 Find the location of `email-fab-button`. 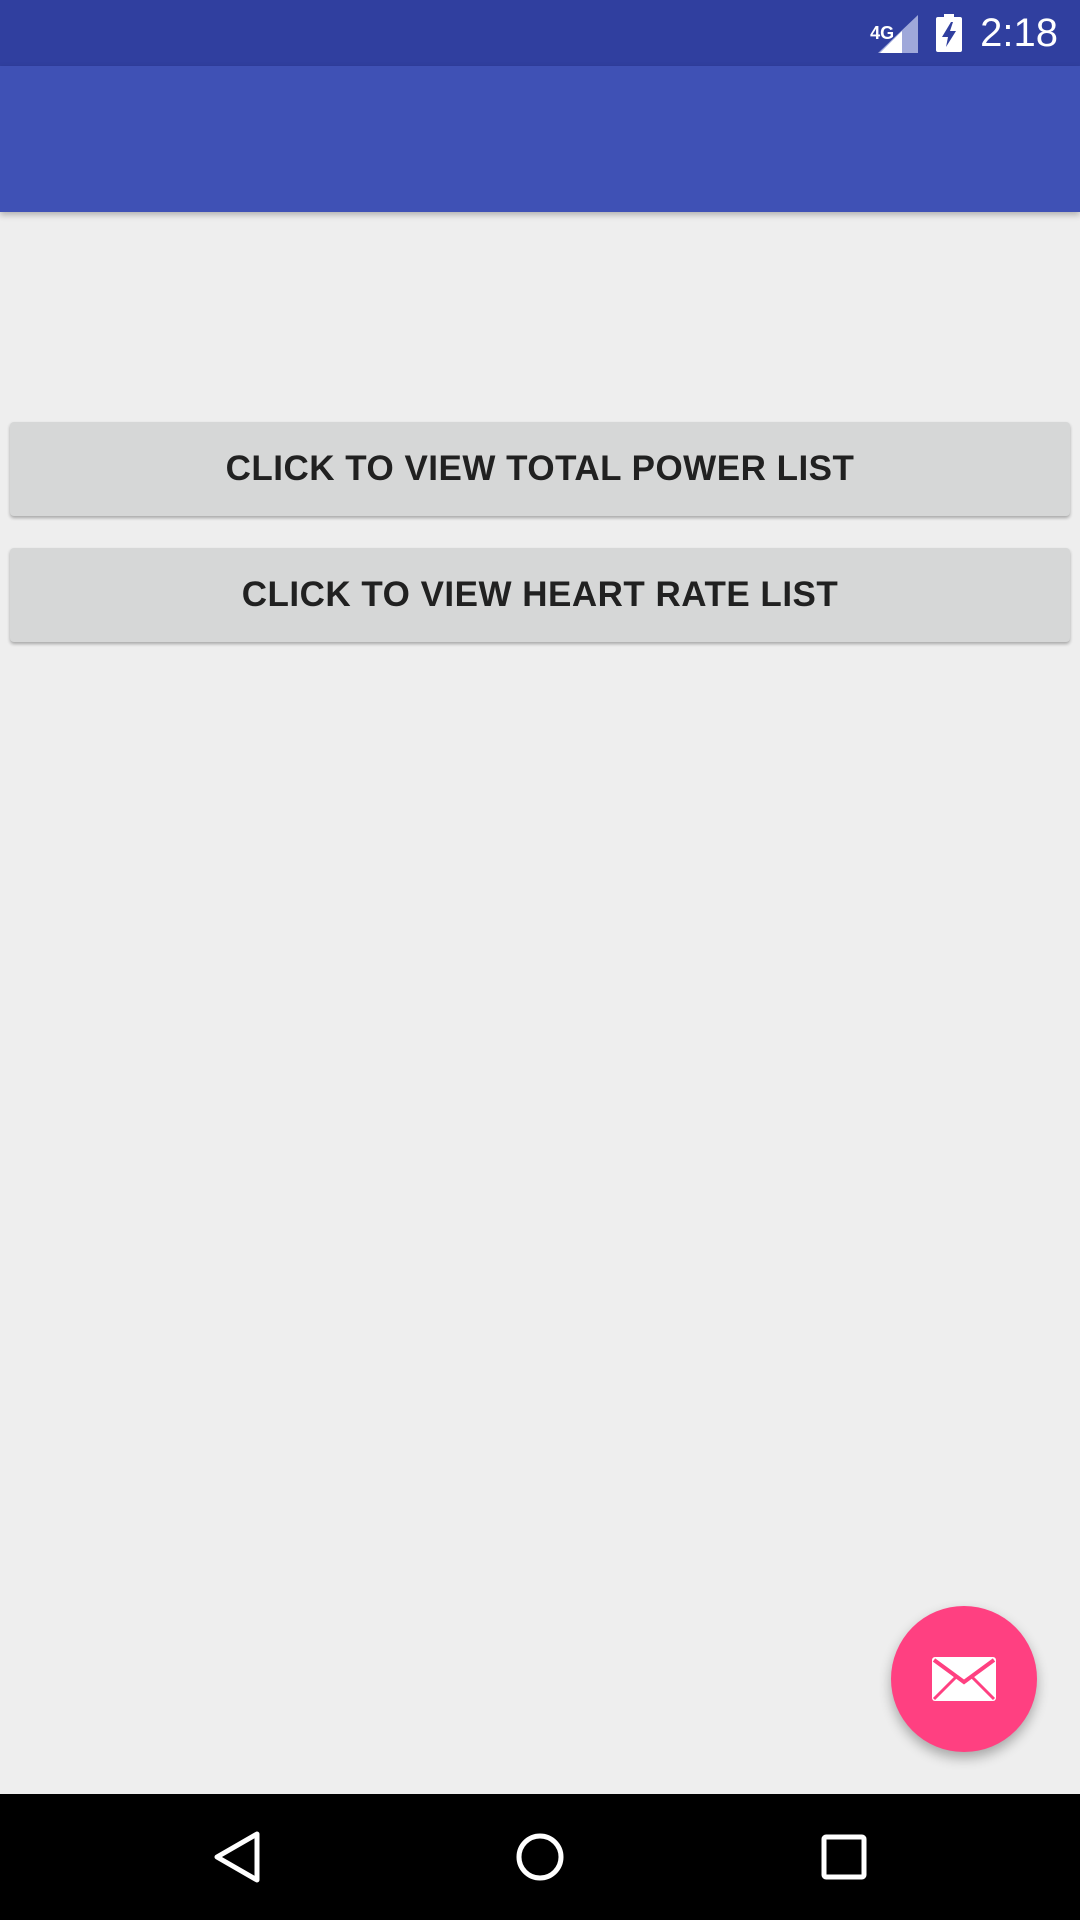

email-fab-button is located at coordinates (964, 1679).